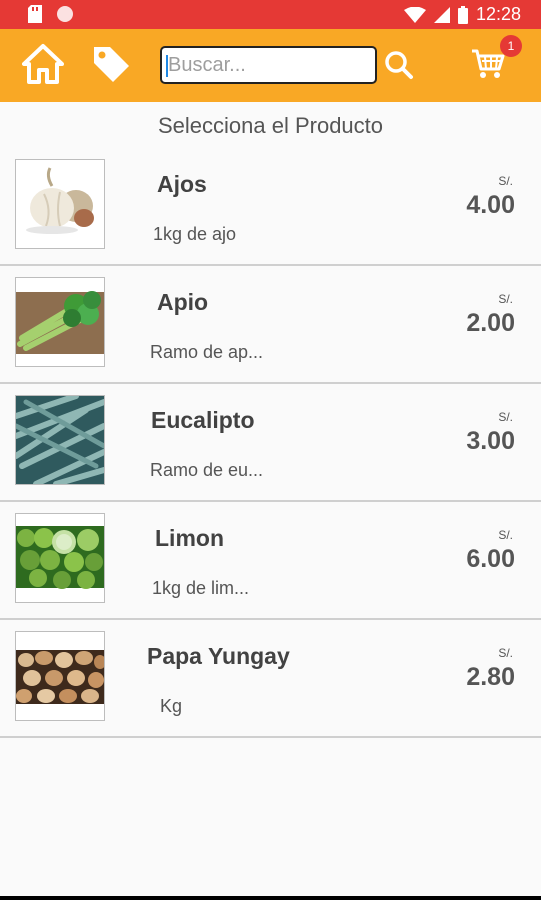 The height and width of the screenshot is (900, 541). What do you see at coordinates (490, 559) in the screenshot?
I see `product-price: 6.00` at bounding box center [490, 559].